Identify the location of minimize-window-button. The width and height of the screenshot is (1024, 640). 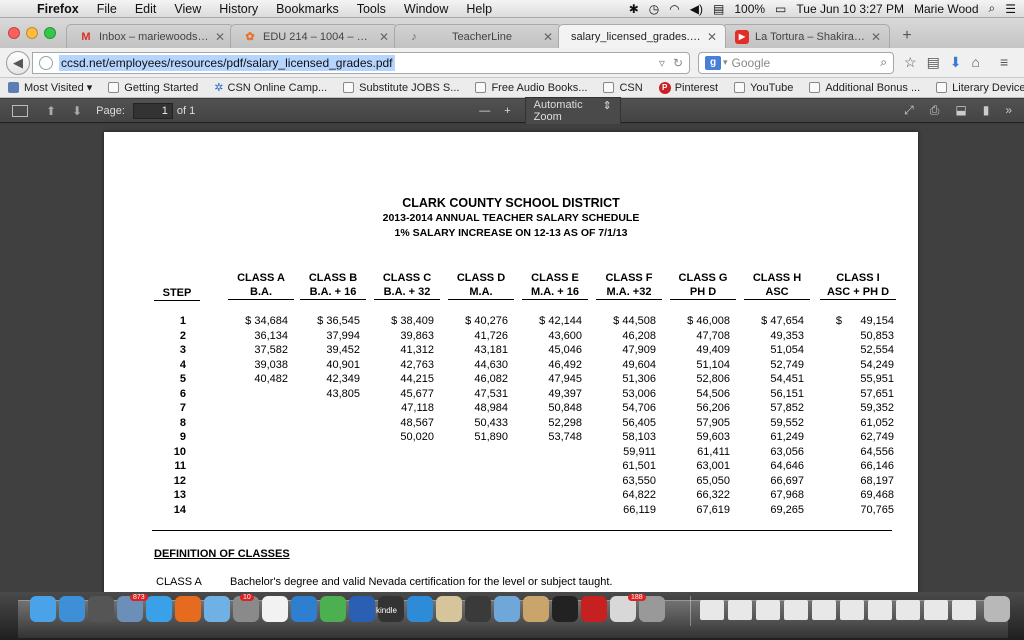
(32, 33).